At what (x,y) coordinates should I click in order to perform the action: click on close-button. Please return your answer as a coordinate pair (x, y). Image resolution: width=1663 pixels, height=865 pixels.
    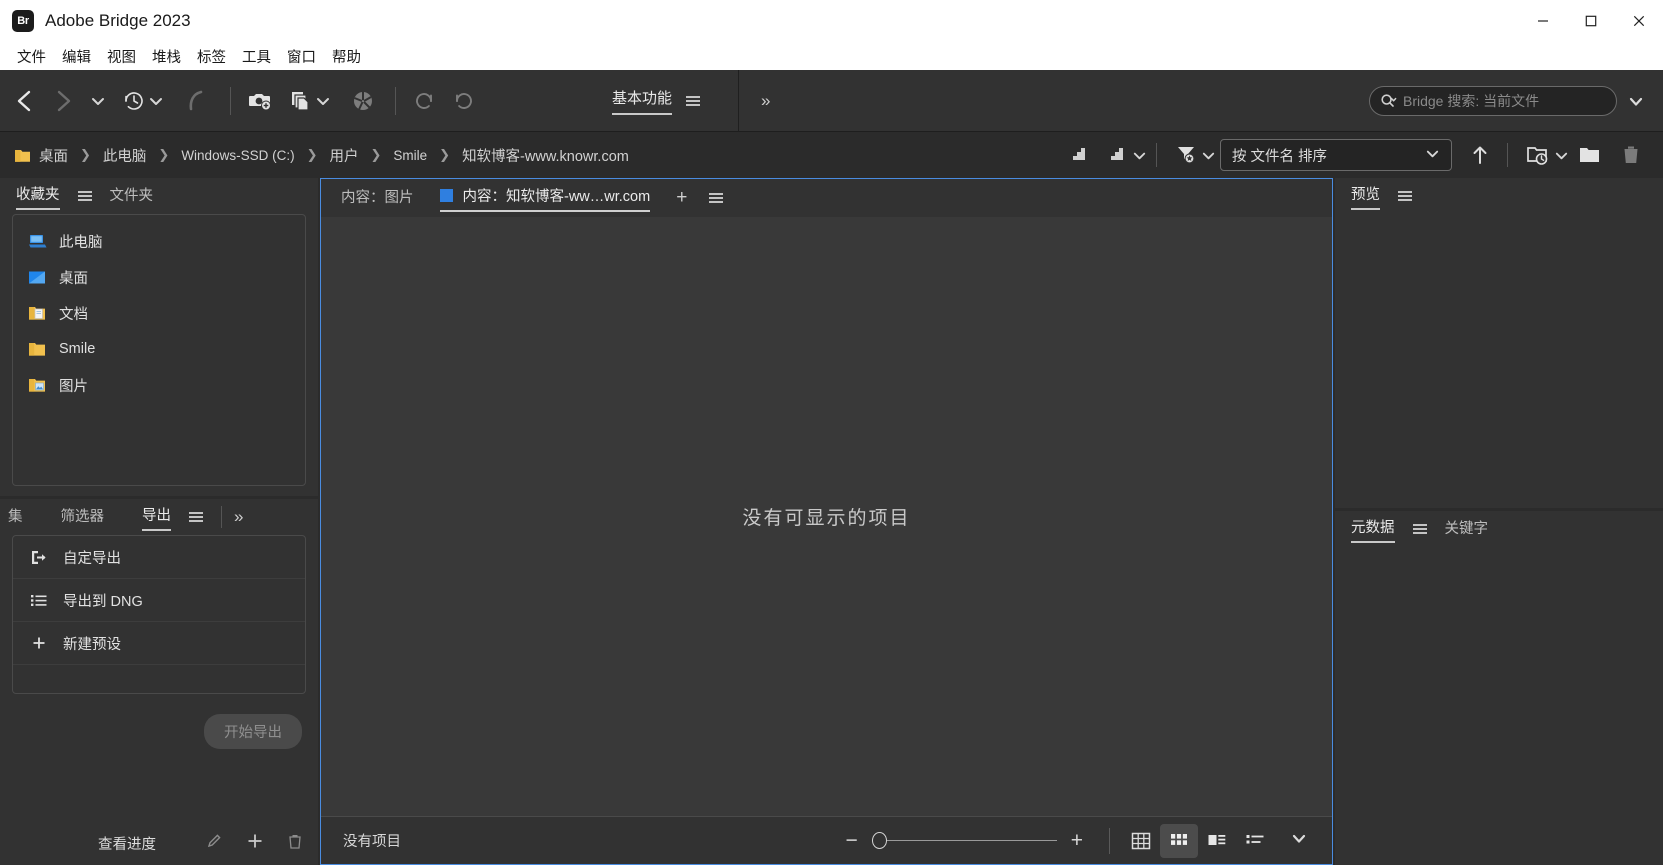
    Looking at the image, I should click on (1639, 21).